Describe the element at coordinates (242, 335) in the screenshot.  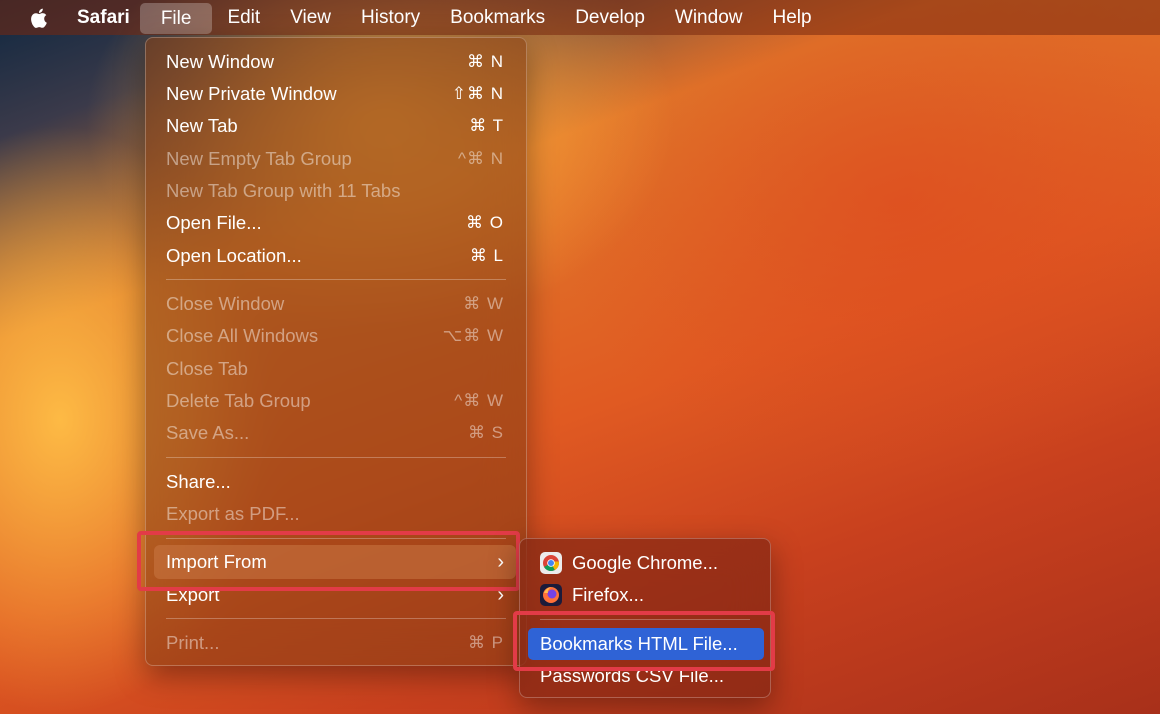
I see `menu-item-label: Close All Windows` at that location.